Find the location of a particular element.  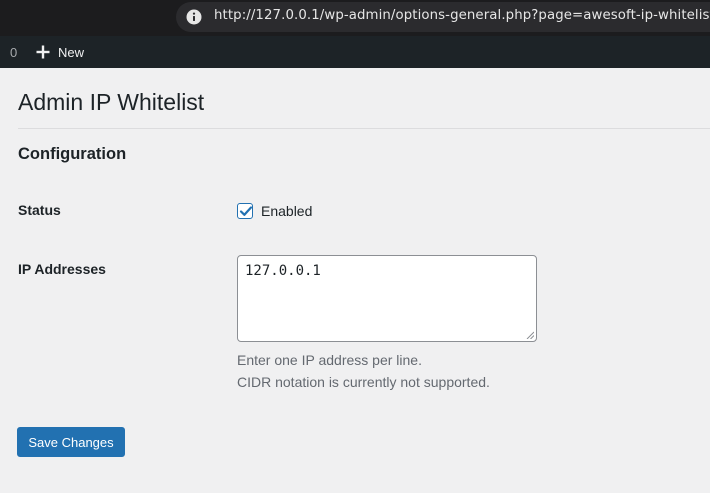

ip-addresses-label: IP Addresses is located at coordinates (62, 269).